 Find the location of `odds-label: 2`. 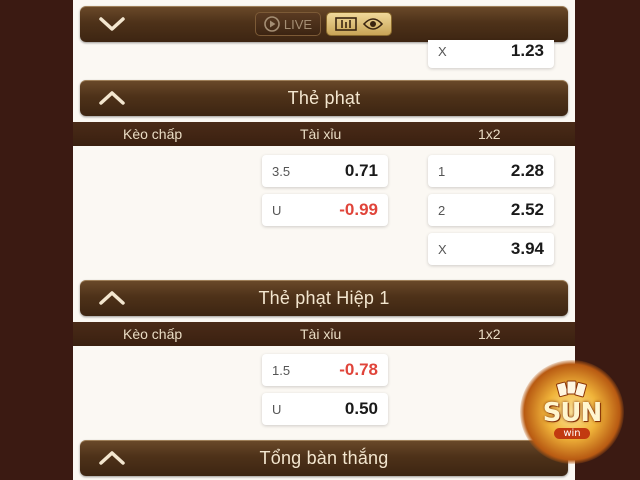

odds-label: 2 is located at coordinates (442, 210).